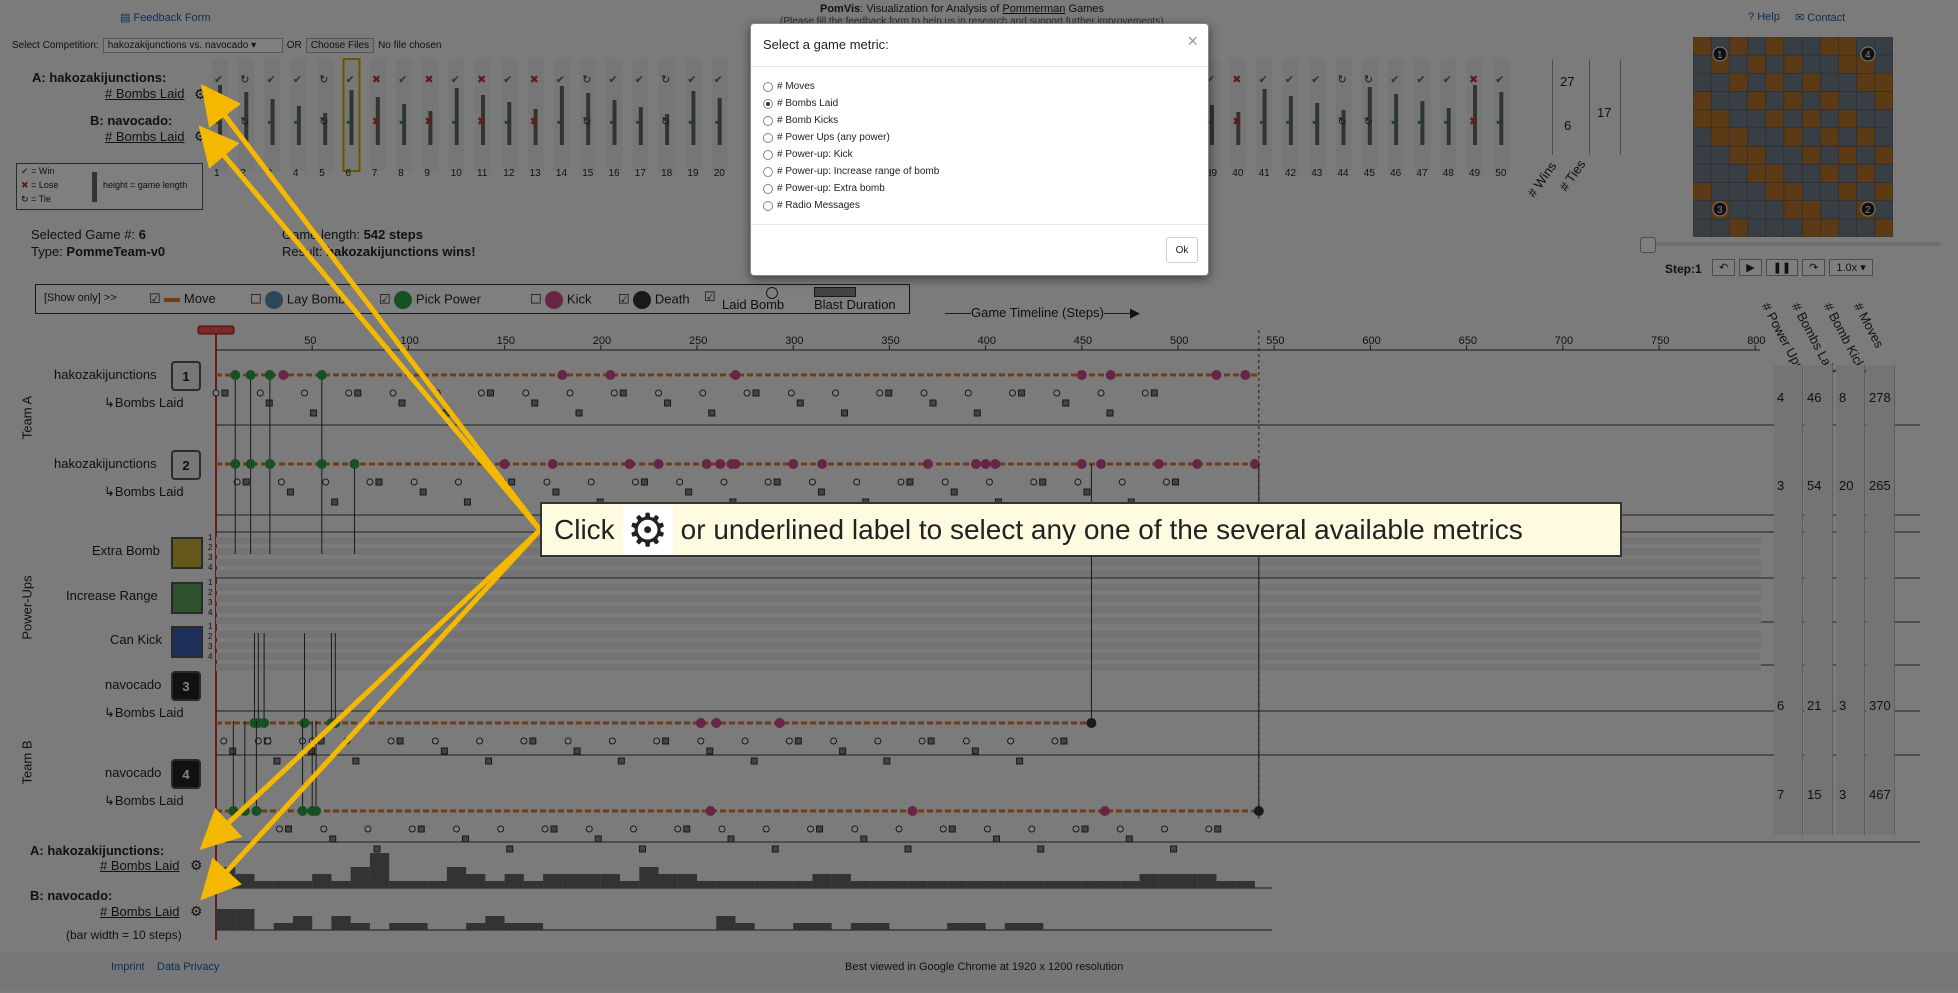 The width and height of the screenshot is (1958, 993). Describe the element at coordinates (833, 137) in the screenshot. I see `metric-option-label: # Power Ups (any power)` at that location.